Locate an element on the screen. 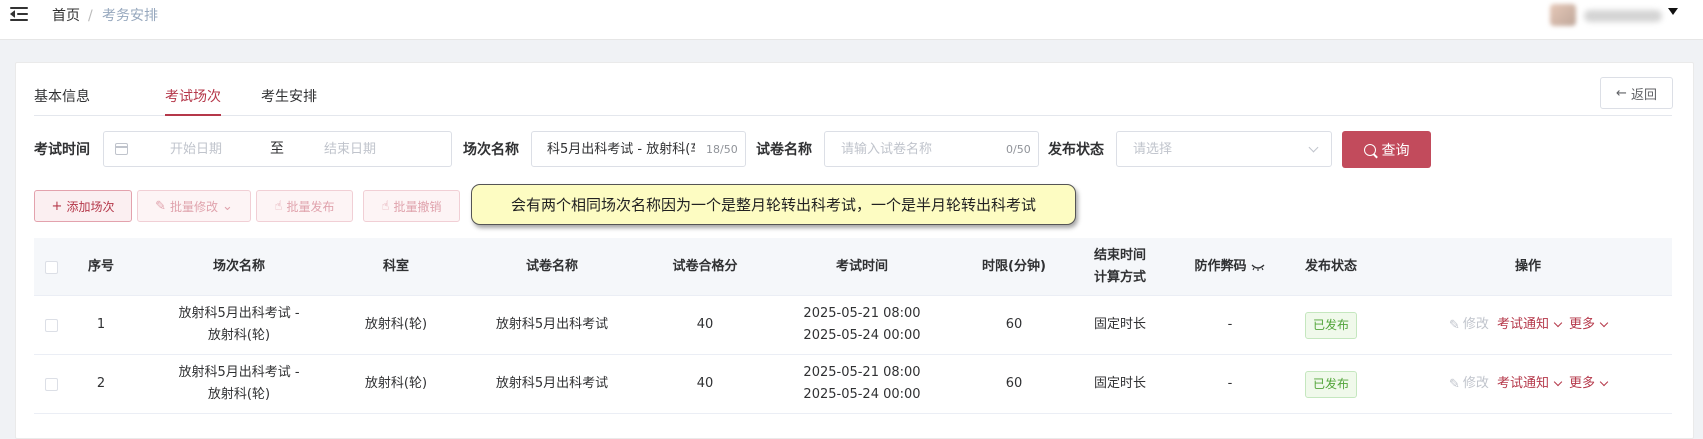 The width and height of the screenshot is (1703, 439). tab-basic-info: 基本信息 is located at coordinates (62, 97).